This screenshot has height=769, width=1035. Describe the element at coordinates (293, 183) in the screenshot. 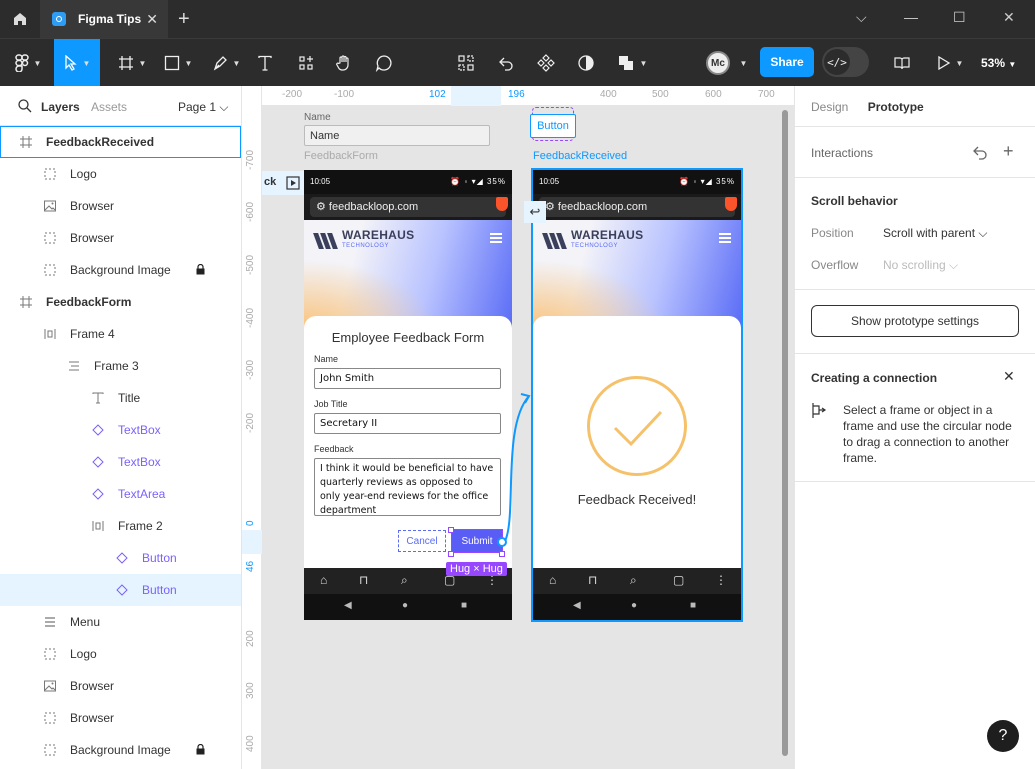

I see `play-frame-icon` at that location.